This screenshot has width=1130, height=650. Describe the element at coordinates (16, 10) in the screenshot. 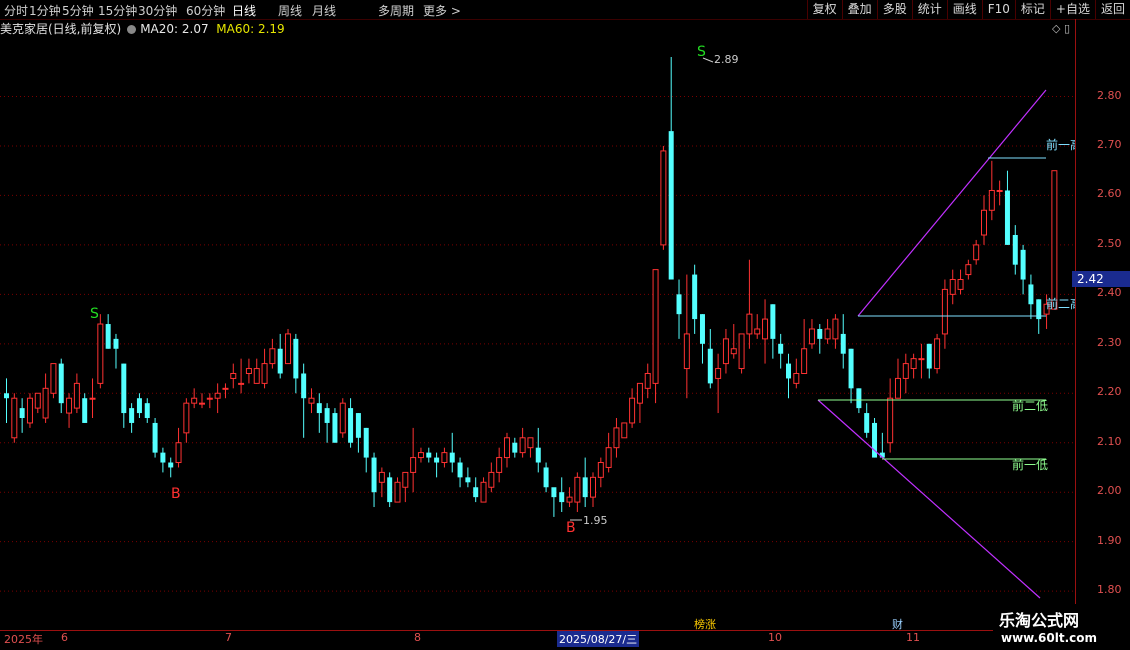

I see `period-tab: 分时` at that location.